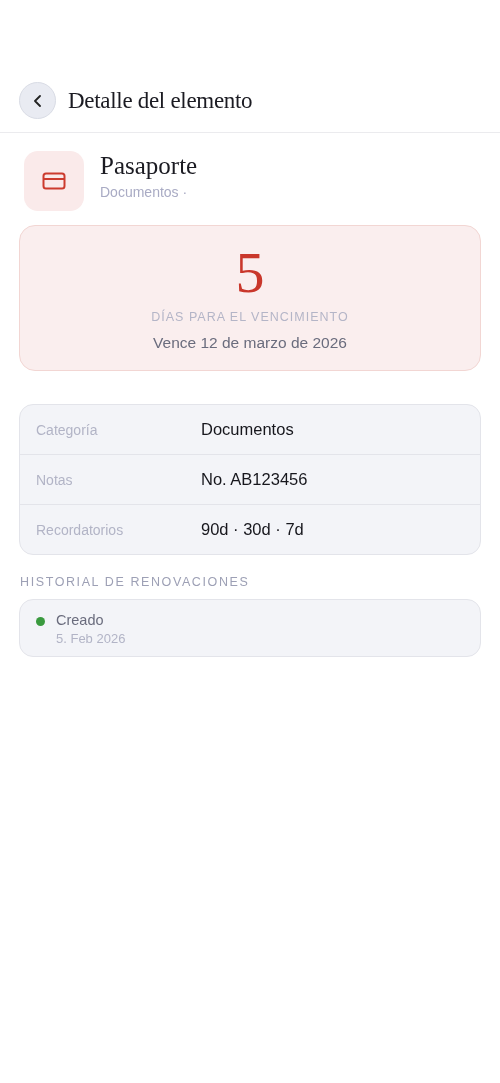  Describe the element at coordinates (247, 429) in the screenshot. I see `detail-value: Documentos` at that location.